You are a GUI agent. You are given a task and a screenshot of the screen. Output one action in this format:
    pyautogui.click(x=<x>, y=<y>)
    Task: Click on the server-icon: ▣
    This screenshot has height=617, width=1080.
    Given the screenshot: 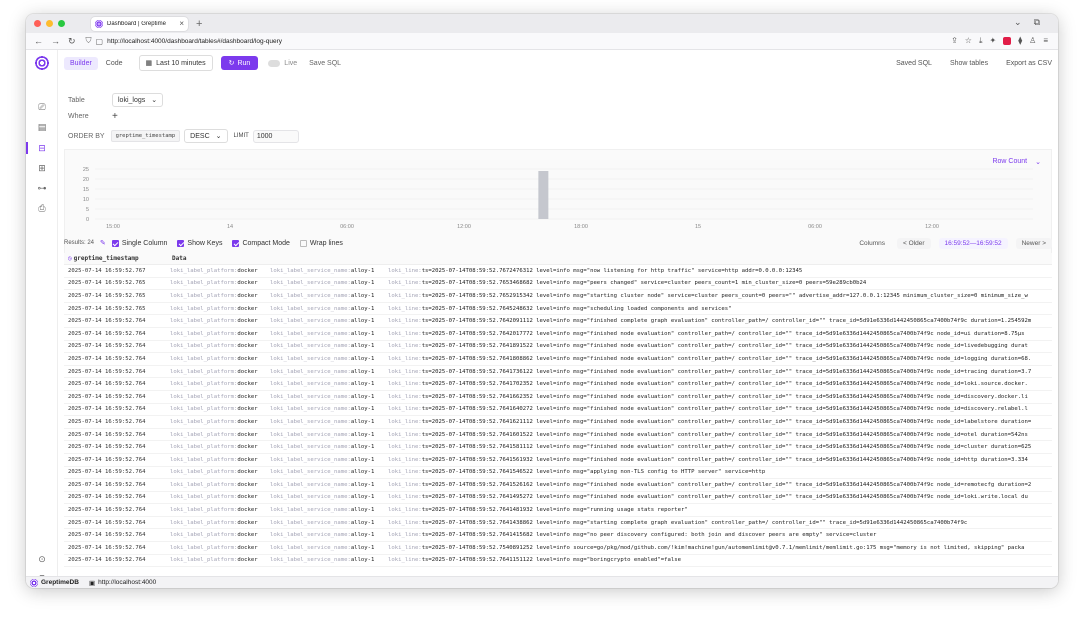 What is the action you would take?
    pyautogui.click(x=92, y=583)
    